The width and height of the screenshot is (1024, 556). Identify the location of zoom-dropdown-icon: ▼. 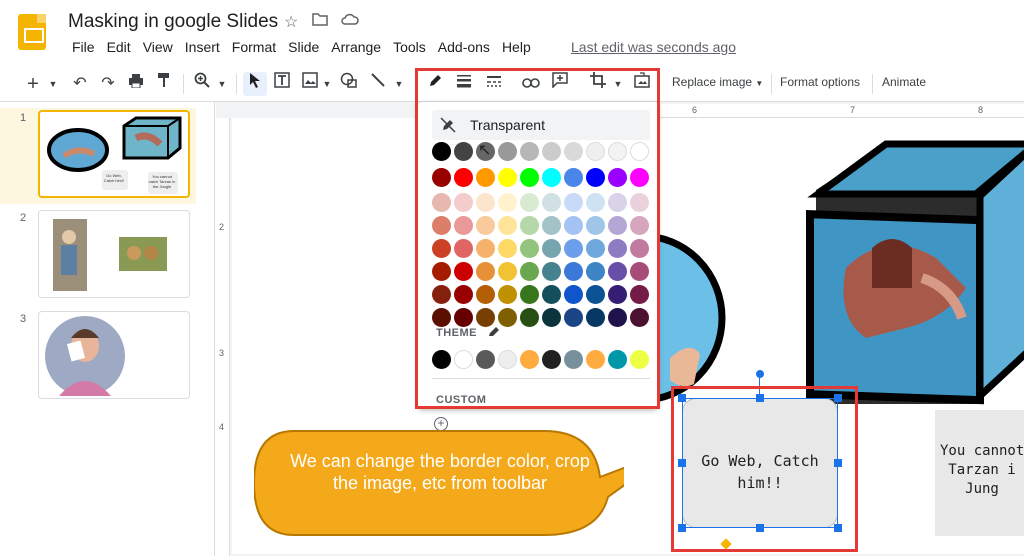
(222, 84).